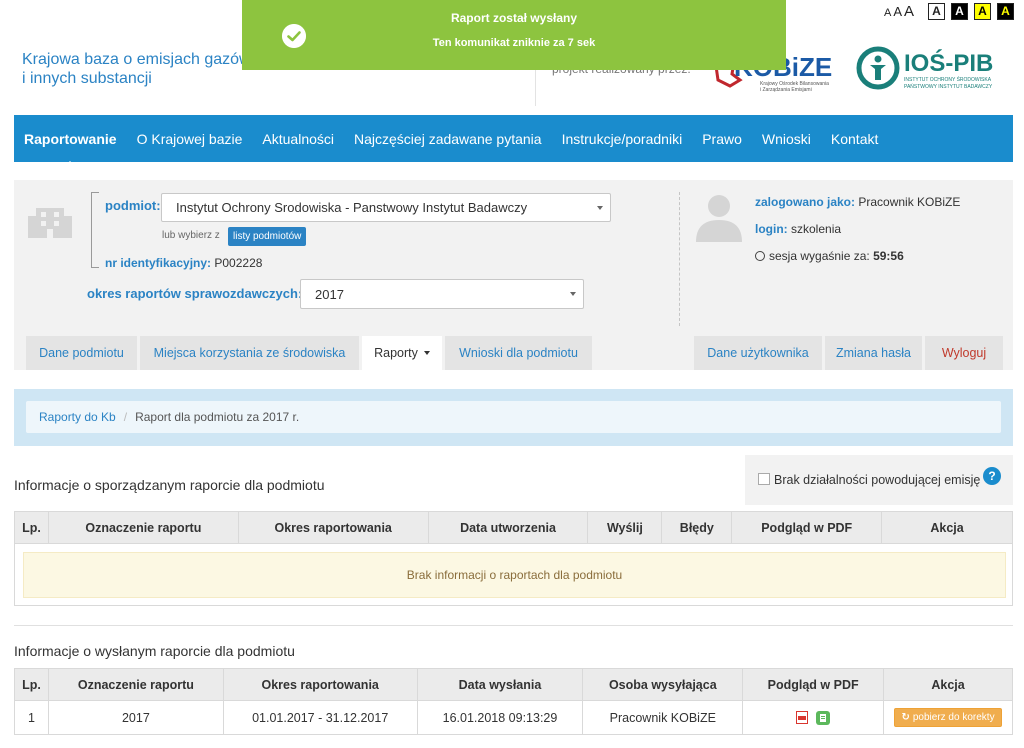 The width and height of the screenshot is (1024, 748). I want to click on cell-data-wyslania: 16.01.2018 09:13:29, so click(500, 717).